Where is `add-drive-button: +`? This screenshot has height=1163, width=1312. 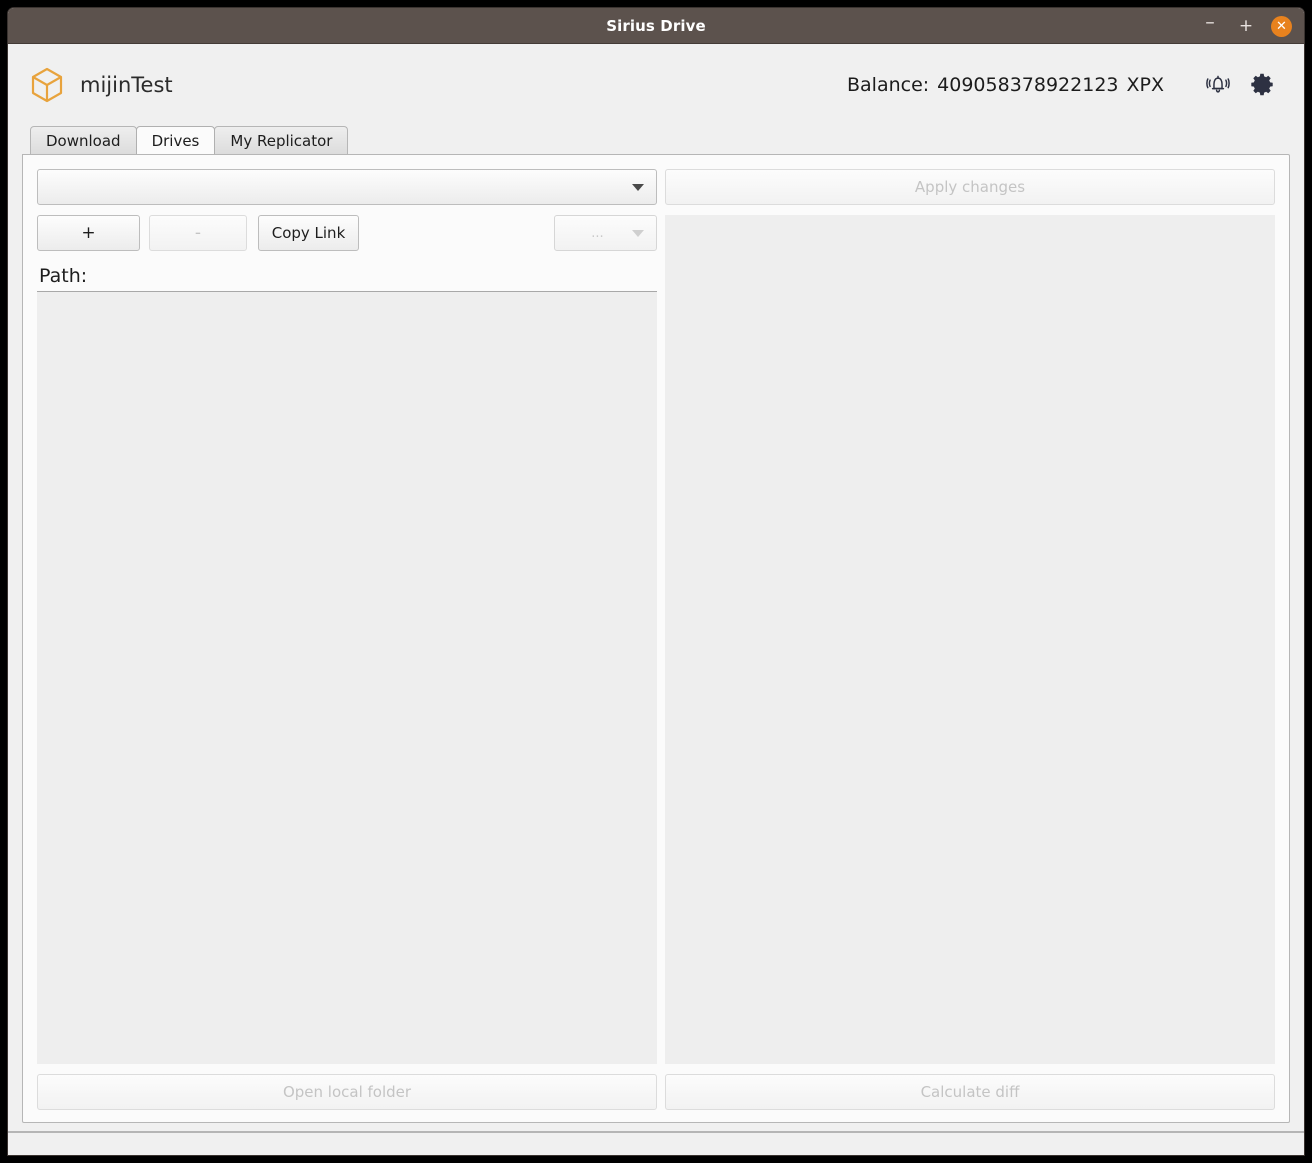
add-drive-button: + is located at coordinates (88, 233).